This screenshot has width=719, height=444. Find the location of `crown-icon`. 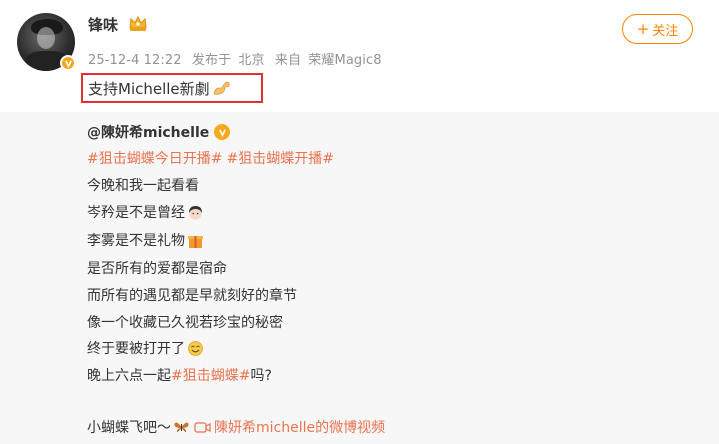

crown-icon is located at coordinates (138, 23).